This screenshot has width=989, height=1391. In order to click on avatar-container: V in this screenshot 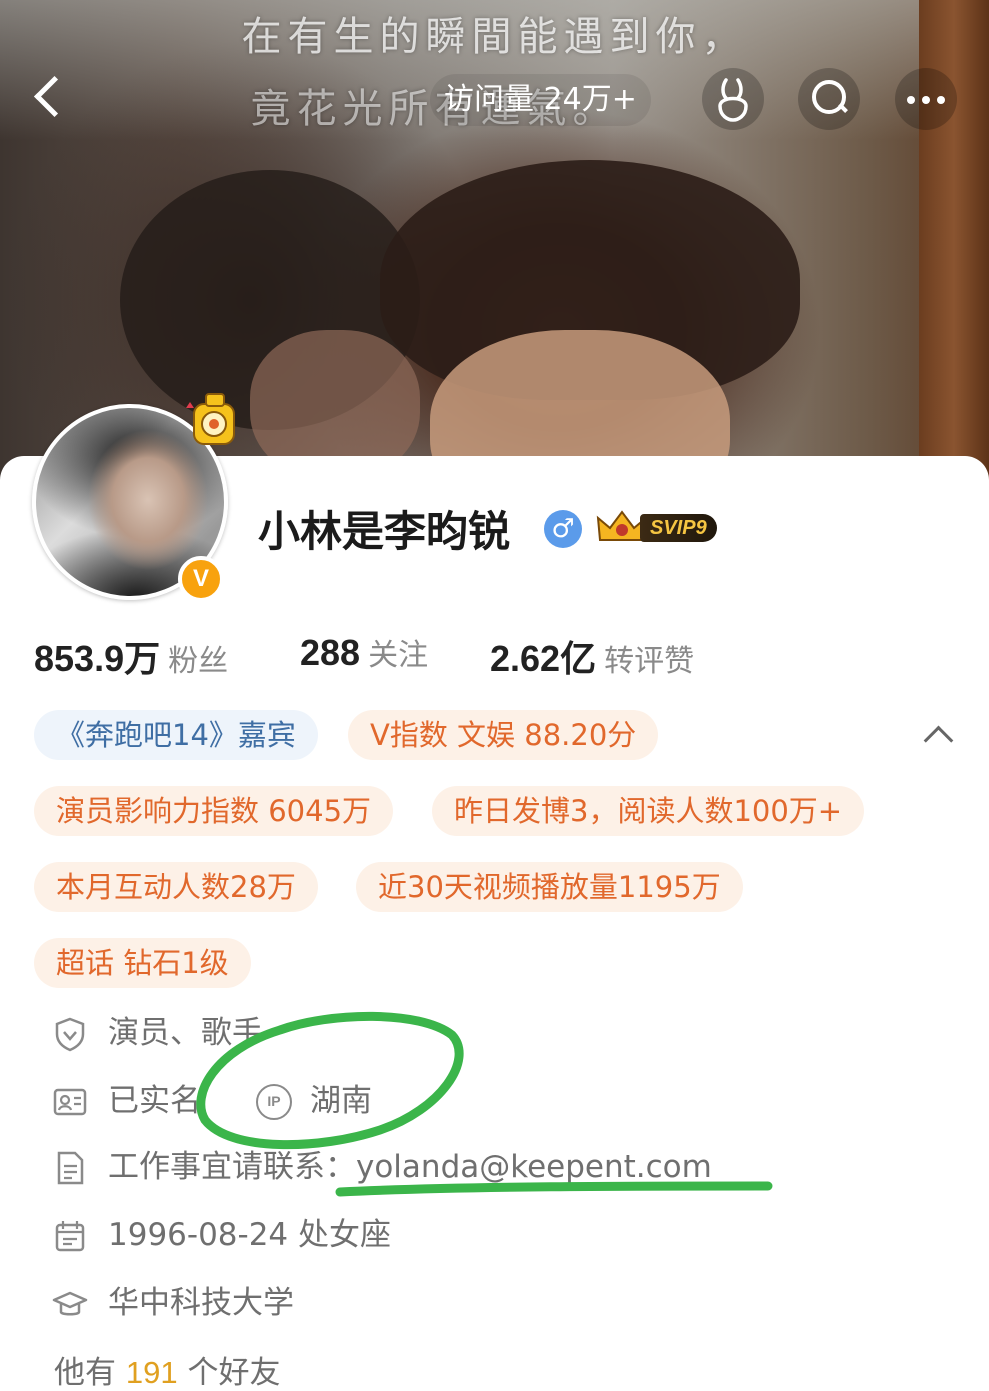, I will do `click(133, 497)`.